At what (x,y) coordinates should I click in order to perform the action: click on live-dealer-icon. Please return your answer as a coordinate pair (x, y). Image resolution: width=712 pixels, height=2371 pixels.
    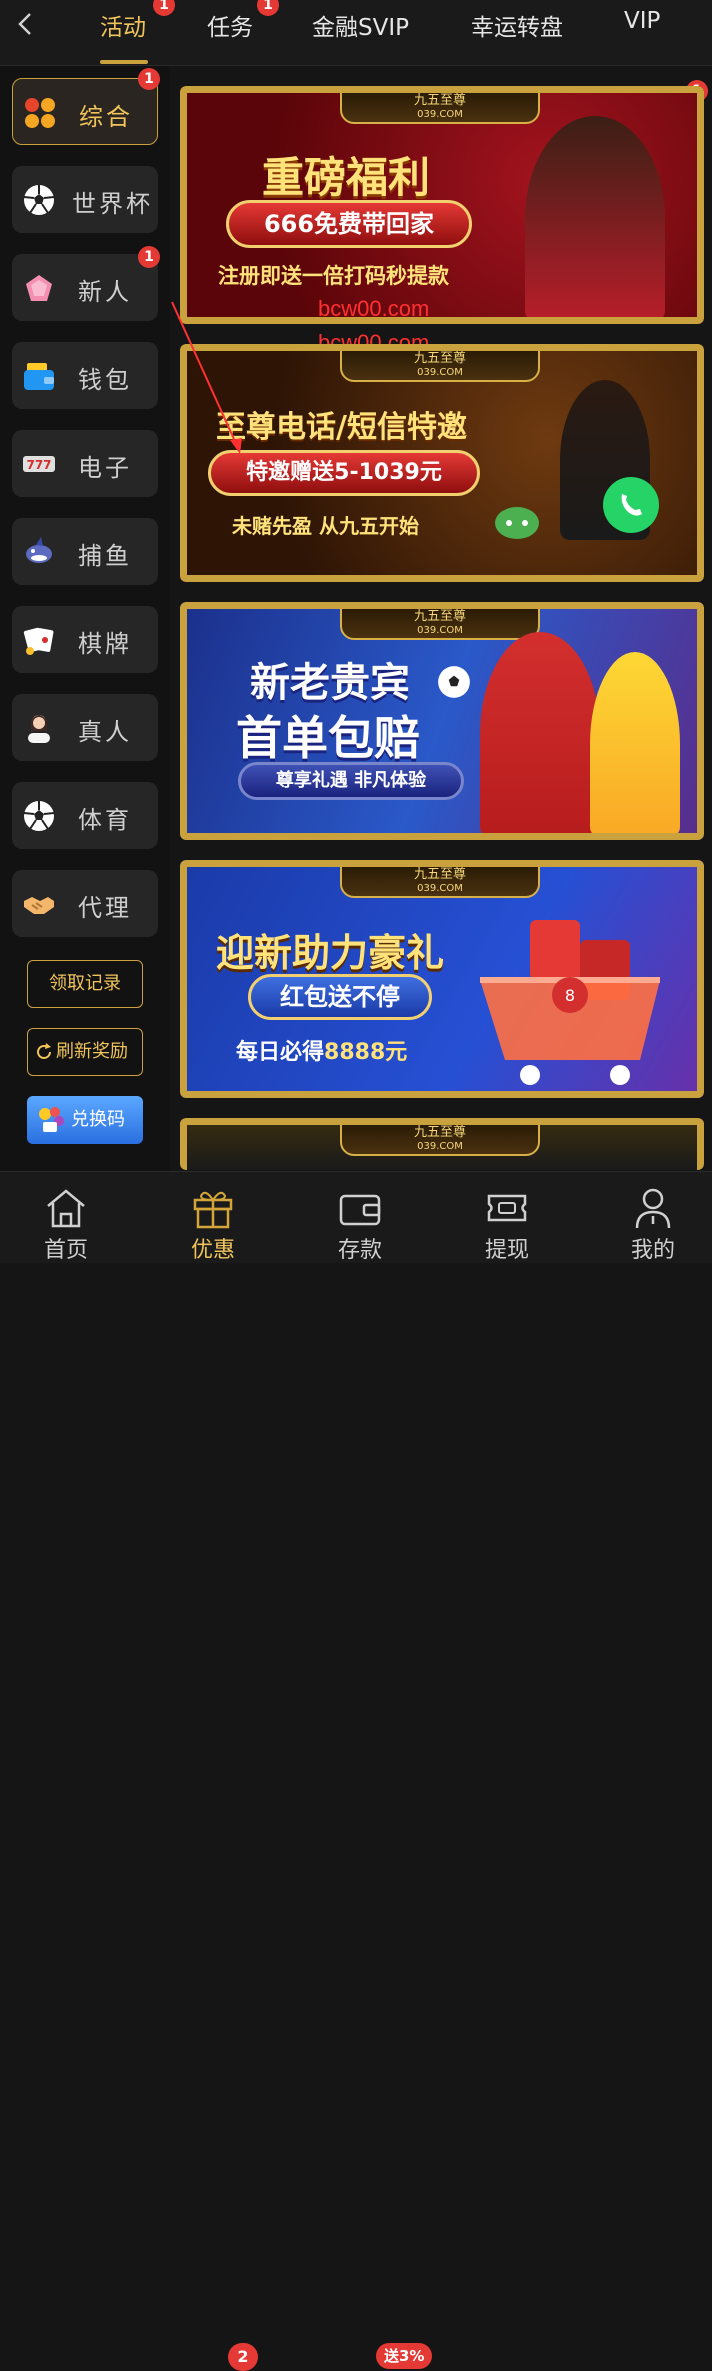
    Looking at the image, I should click on (39, 729).